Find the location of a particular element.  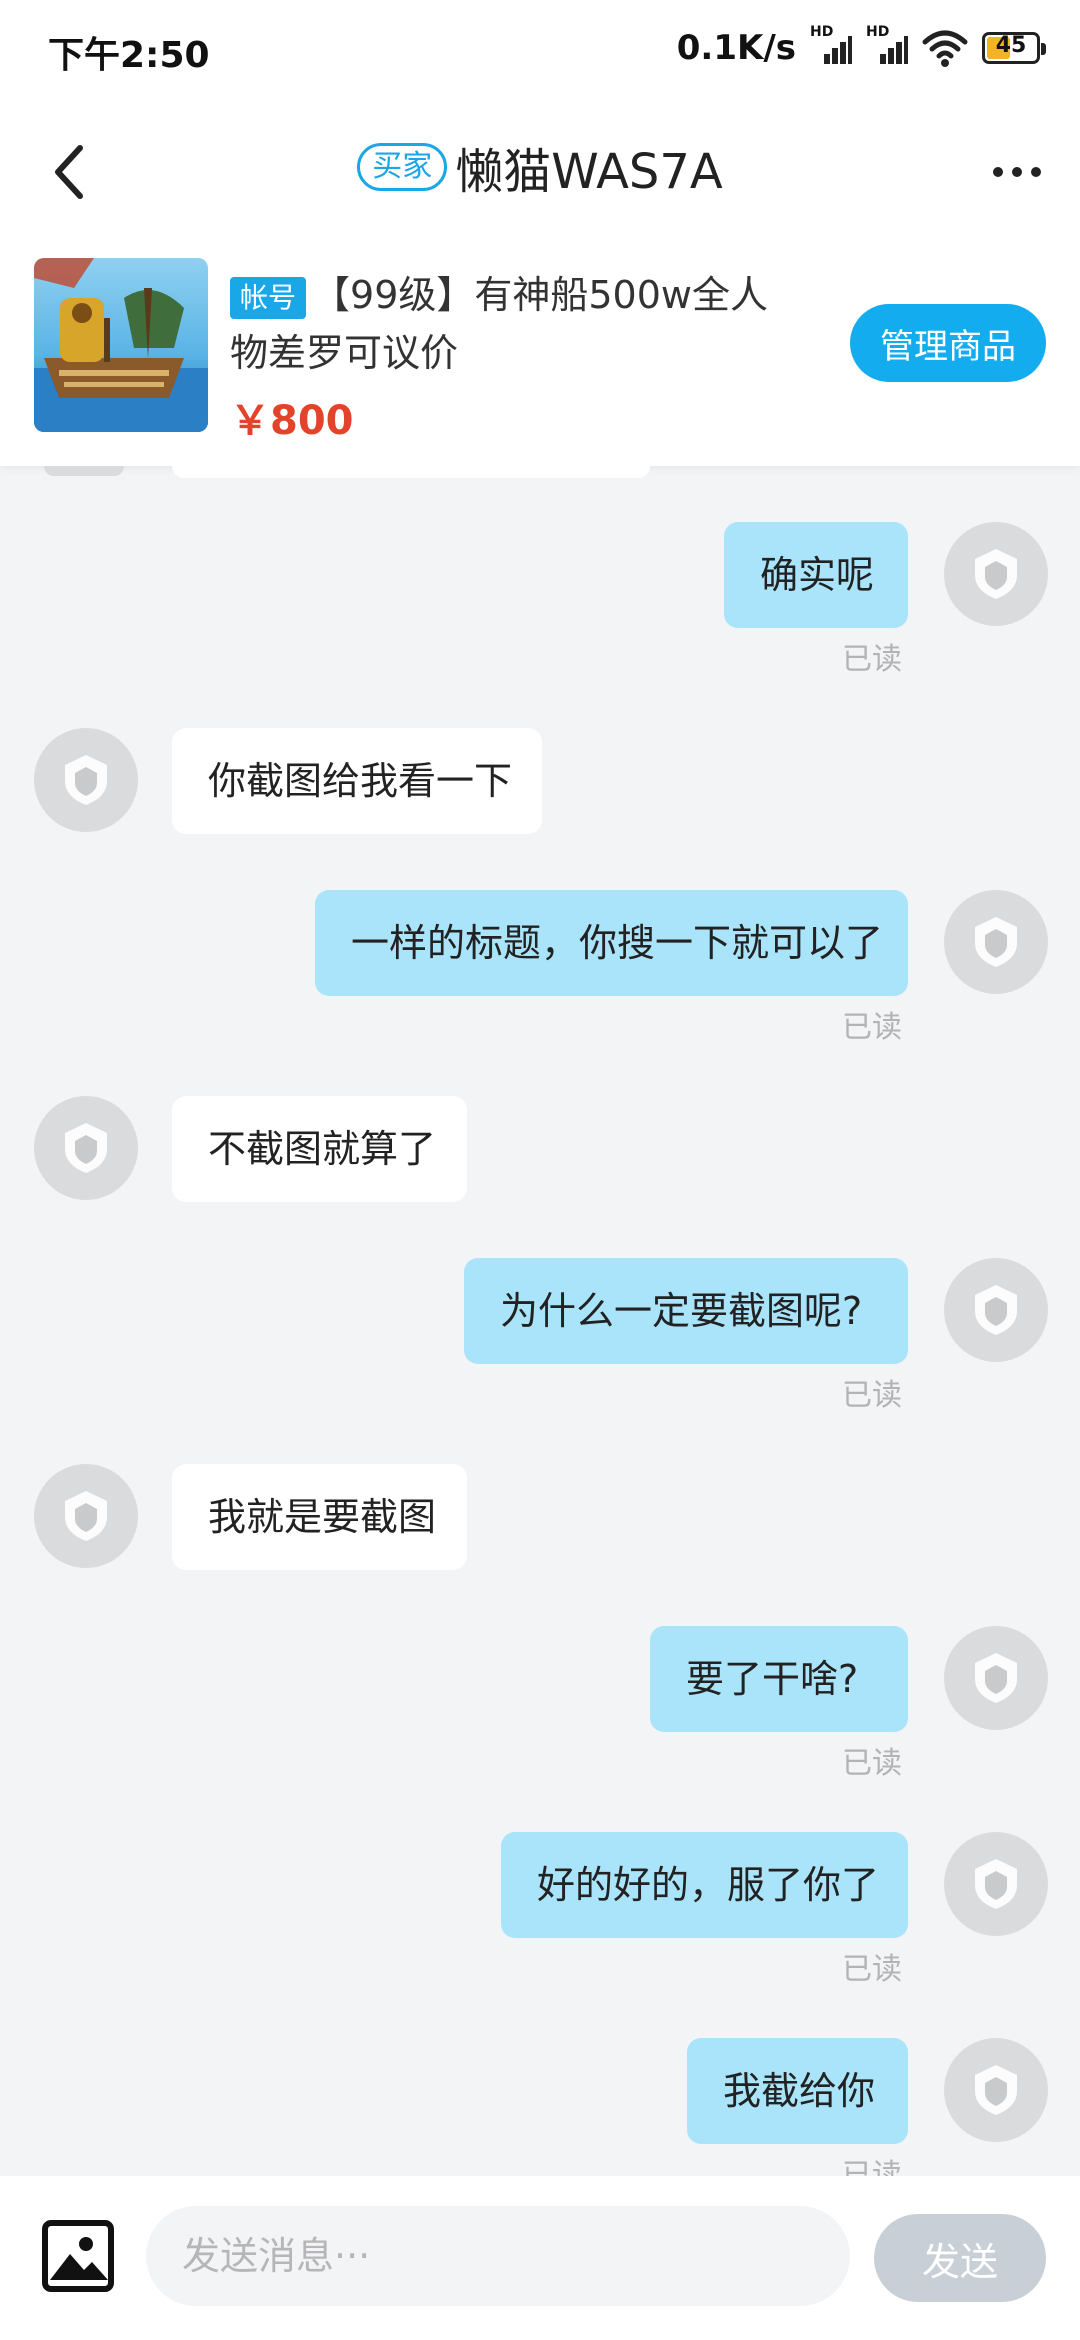

network-speed: 0.1K/s is located at coordinates (736, 48).